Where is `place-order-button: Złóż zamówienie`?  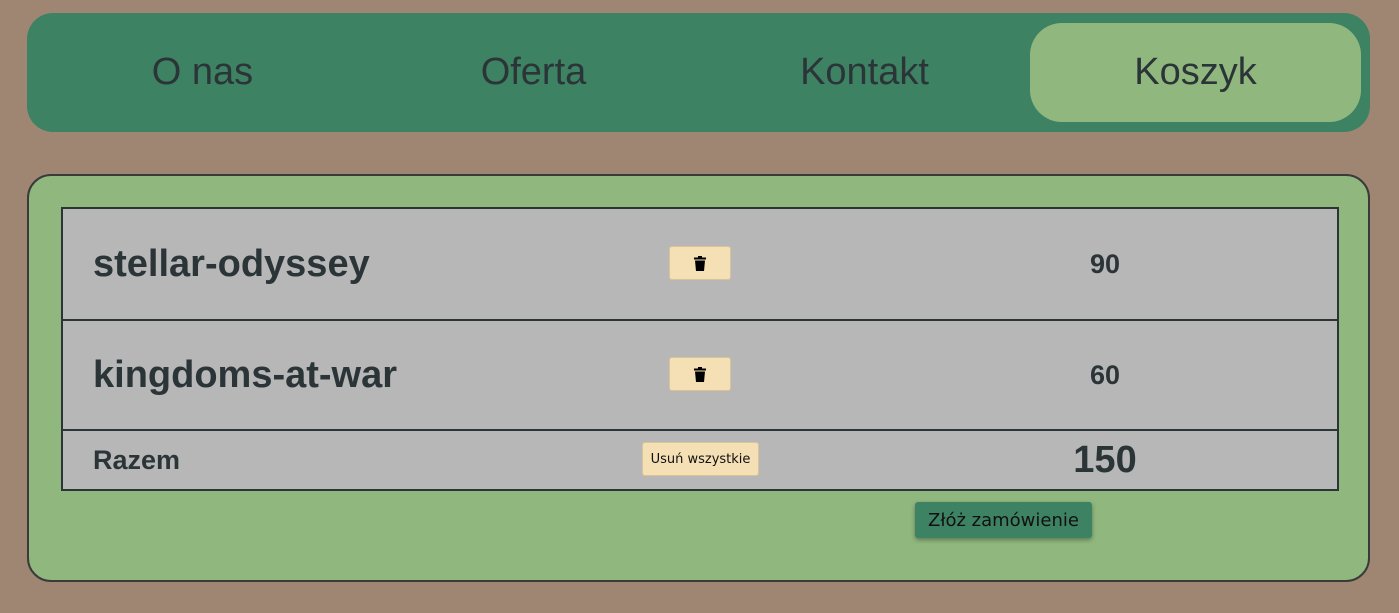 place-order-button: Złóż zamówienie is located at coordinates (1003, 520).